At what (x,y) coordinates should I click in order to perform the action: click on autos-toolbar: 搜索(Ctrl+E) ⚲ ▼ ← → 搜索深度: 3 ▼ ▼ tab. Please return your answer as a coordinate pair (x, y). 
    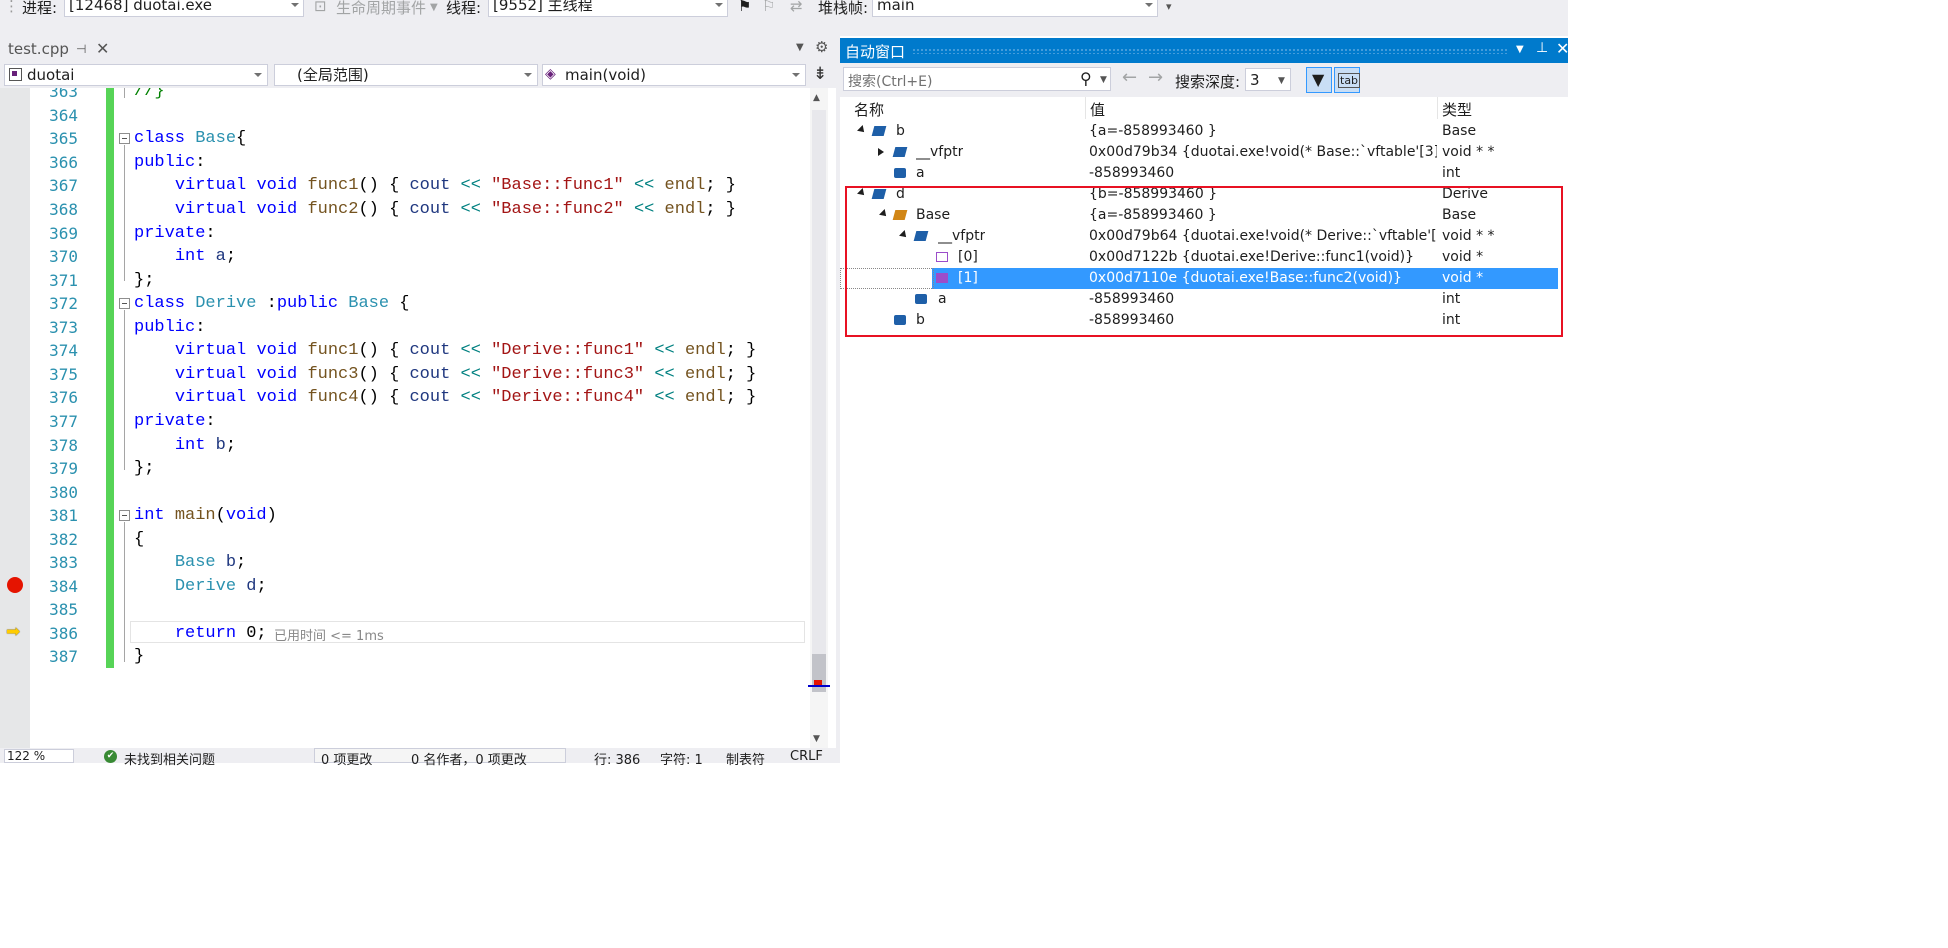
    Looking at the image, I should click on (1204, 80).